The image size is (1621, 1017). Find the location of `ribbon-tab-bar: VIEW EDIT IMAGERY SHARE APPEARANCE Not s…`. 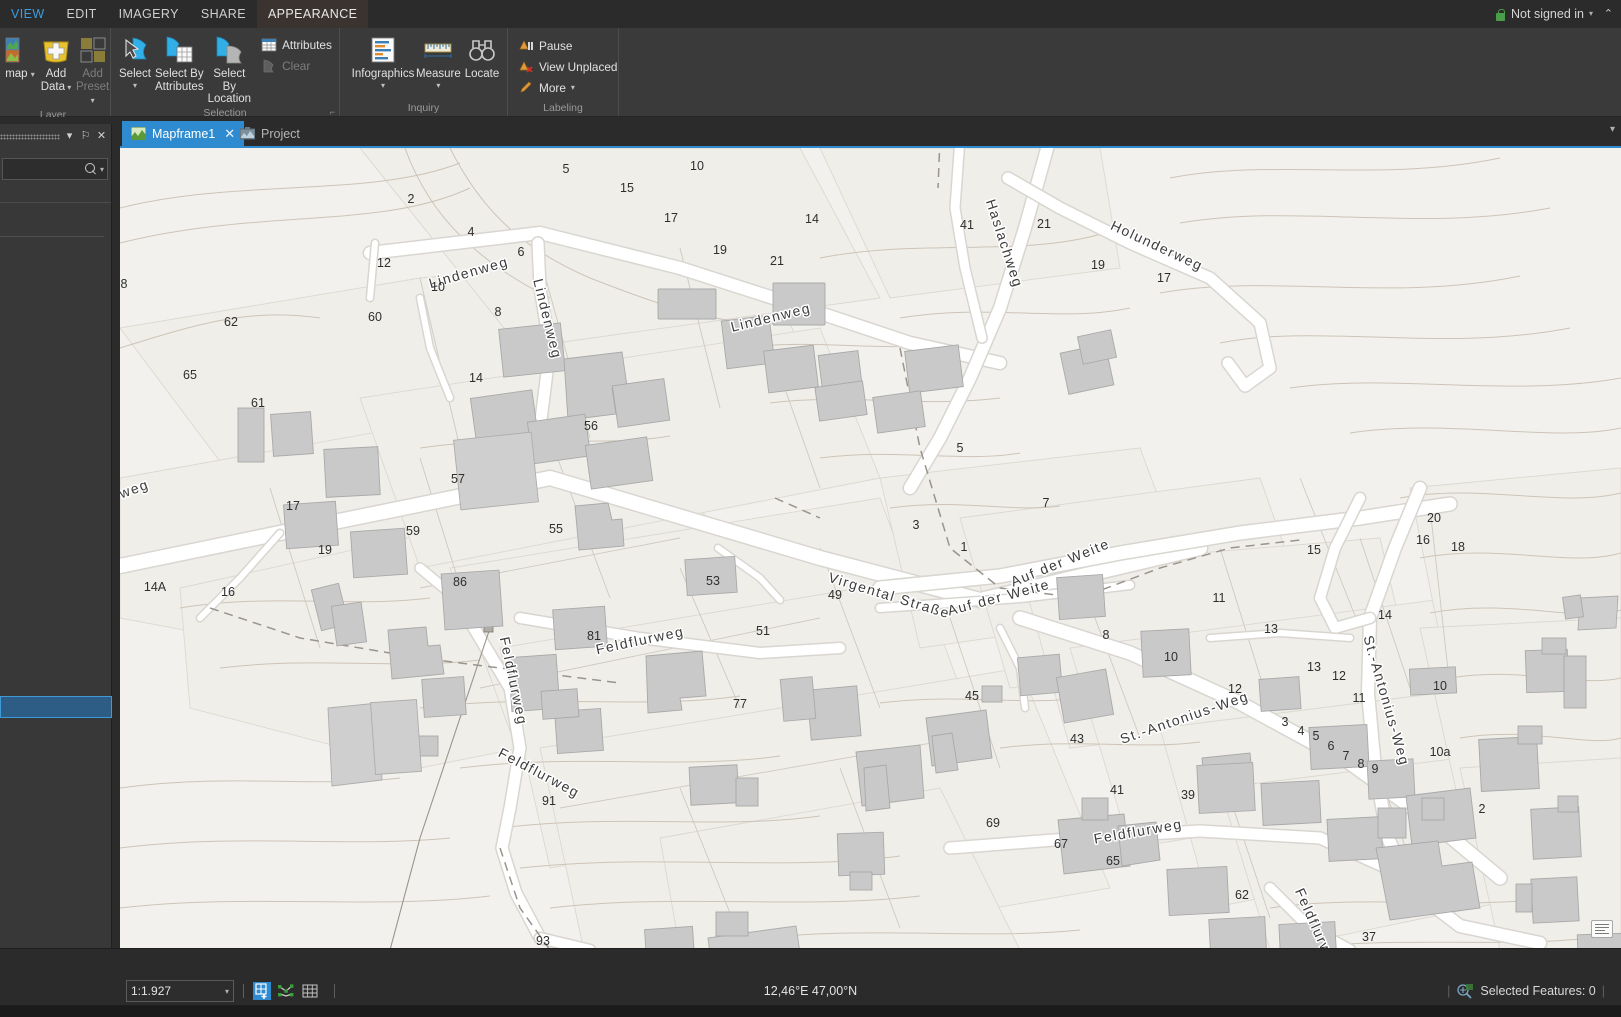

ribbon-tab-bar: VIEW EDIT IMAGERY SHARE APPEARANCE Not s… is located at coordinates (810, 14).